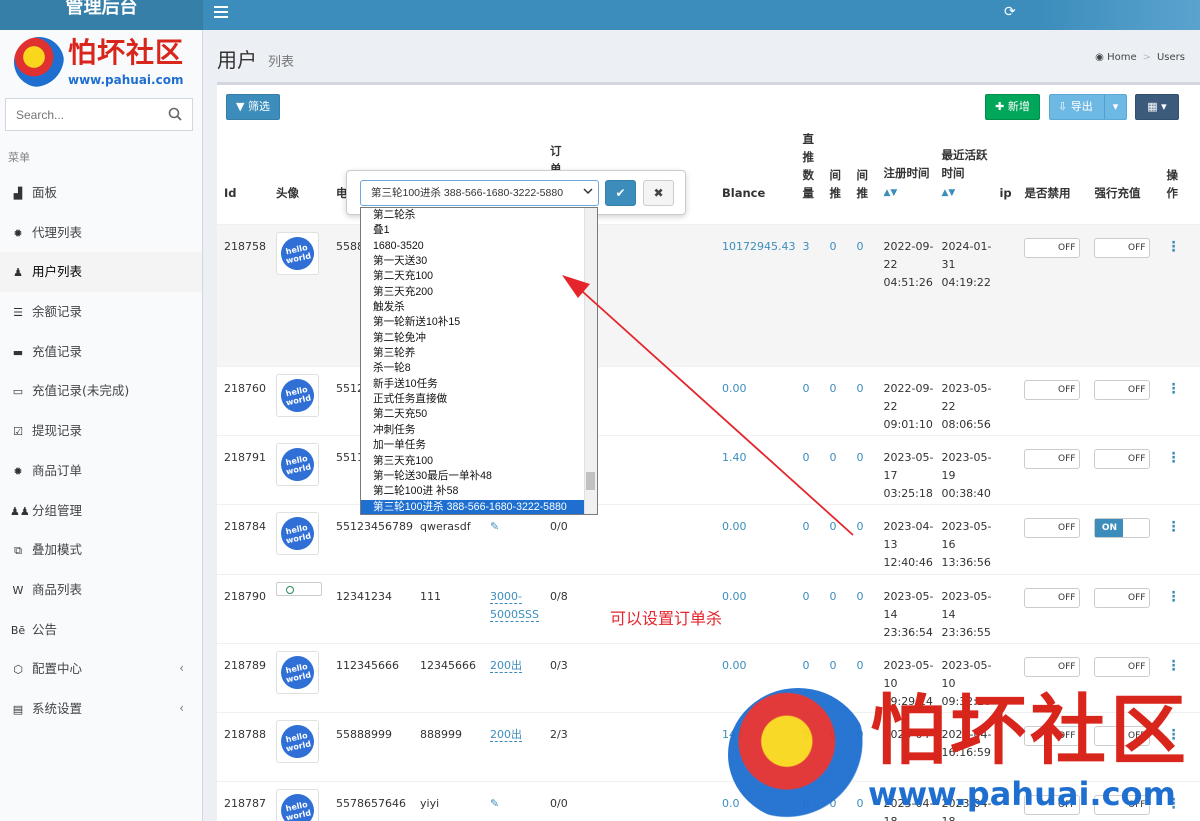  Describe the element at coordinates (101, 550) in the screenshot. I see `sidebar-item-stack-mode: ⧉ 叠加模式` at that location.